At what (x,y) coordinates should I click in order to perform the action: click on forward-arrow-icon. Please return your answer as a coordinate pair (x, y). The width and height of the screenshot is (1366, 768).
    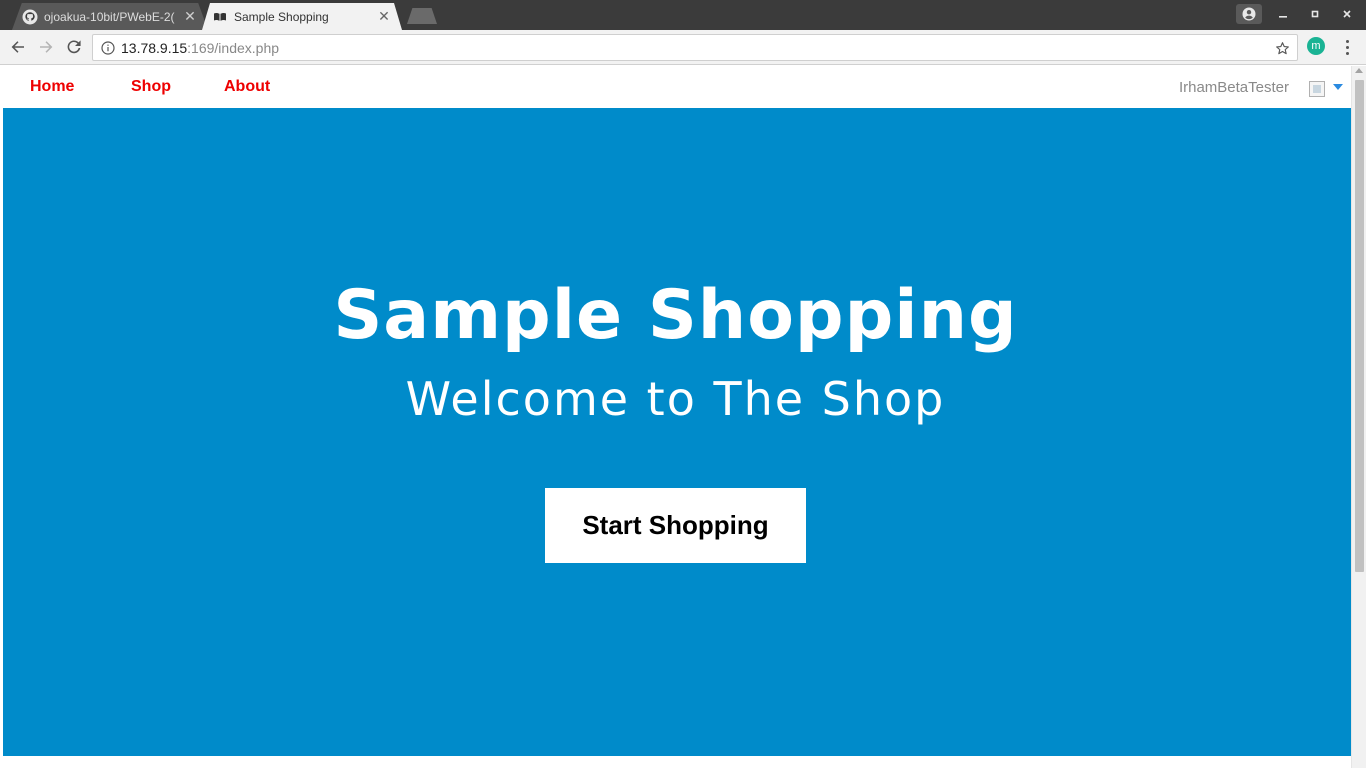
    Looking at the image, I should click on (46, 47).